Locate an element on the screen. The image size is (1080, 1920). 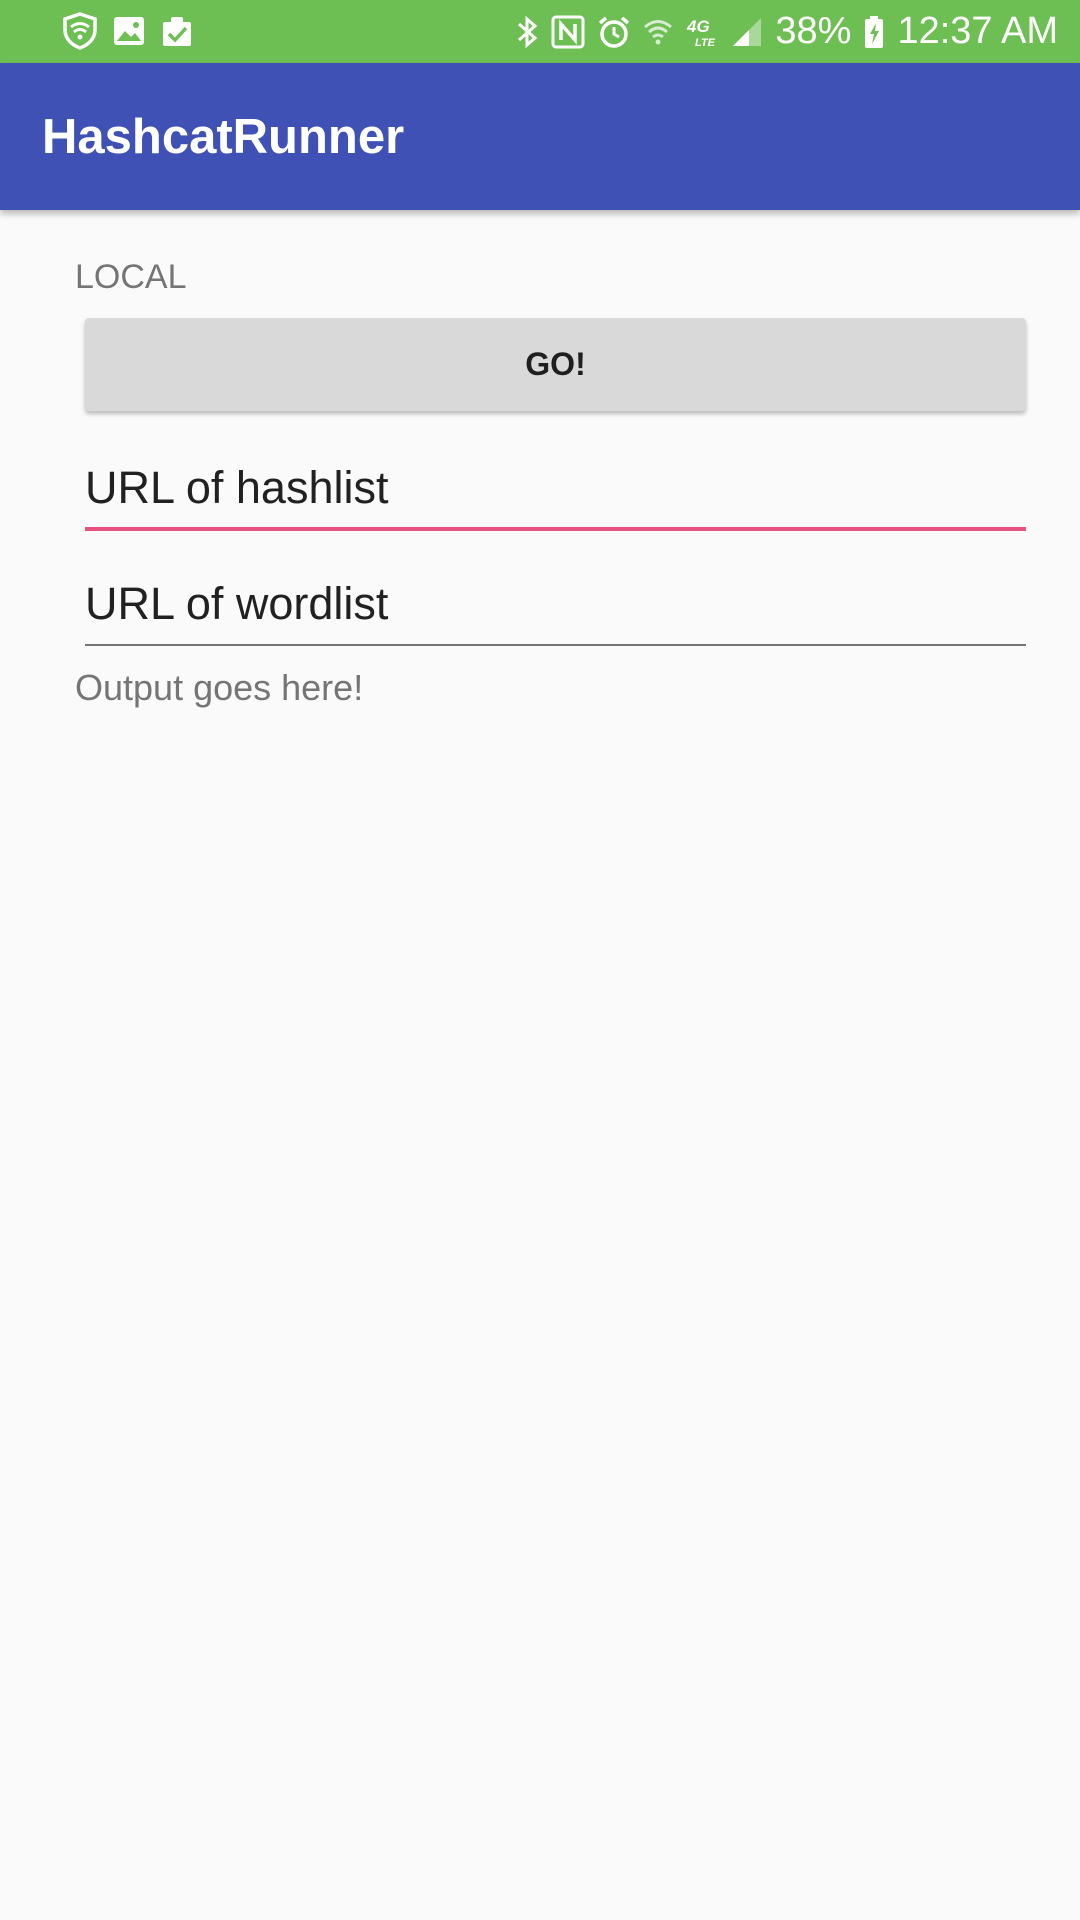
wordlist-field is located at coordinates (555, 610).